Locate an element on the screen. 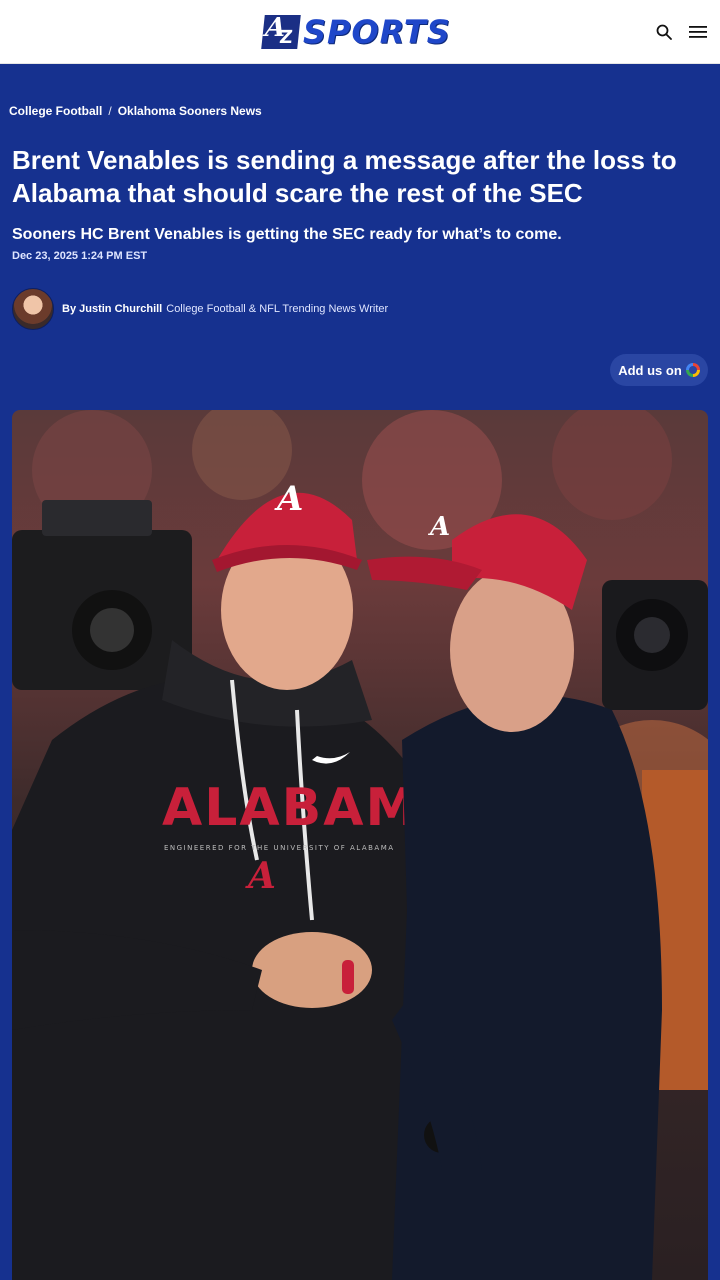 The image size is (720, 1280). menu-button is located at coordinates (698, 32).